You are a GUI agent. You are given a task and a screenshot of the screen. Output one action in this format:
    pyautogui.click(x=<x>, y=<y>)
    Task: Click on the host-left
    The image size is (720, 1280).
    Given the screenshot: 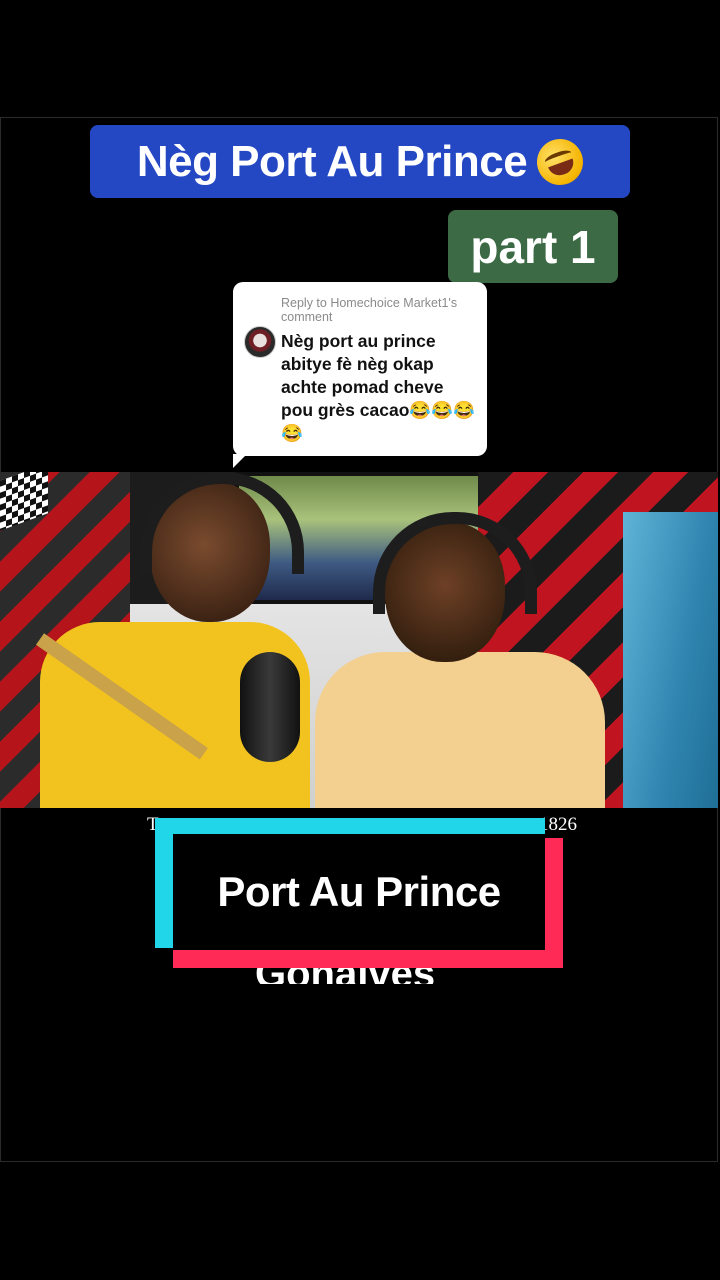 What is the action you would take?
    pyautogui.click(x=172, y=640)
    